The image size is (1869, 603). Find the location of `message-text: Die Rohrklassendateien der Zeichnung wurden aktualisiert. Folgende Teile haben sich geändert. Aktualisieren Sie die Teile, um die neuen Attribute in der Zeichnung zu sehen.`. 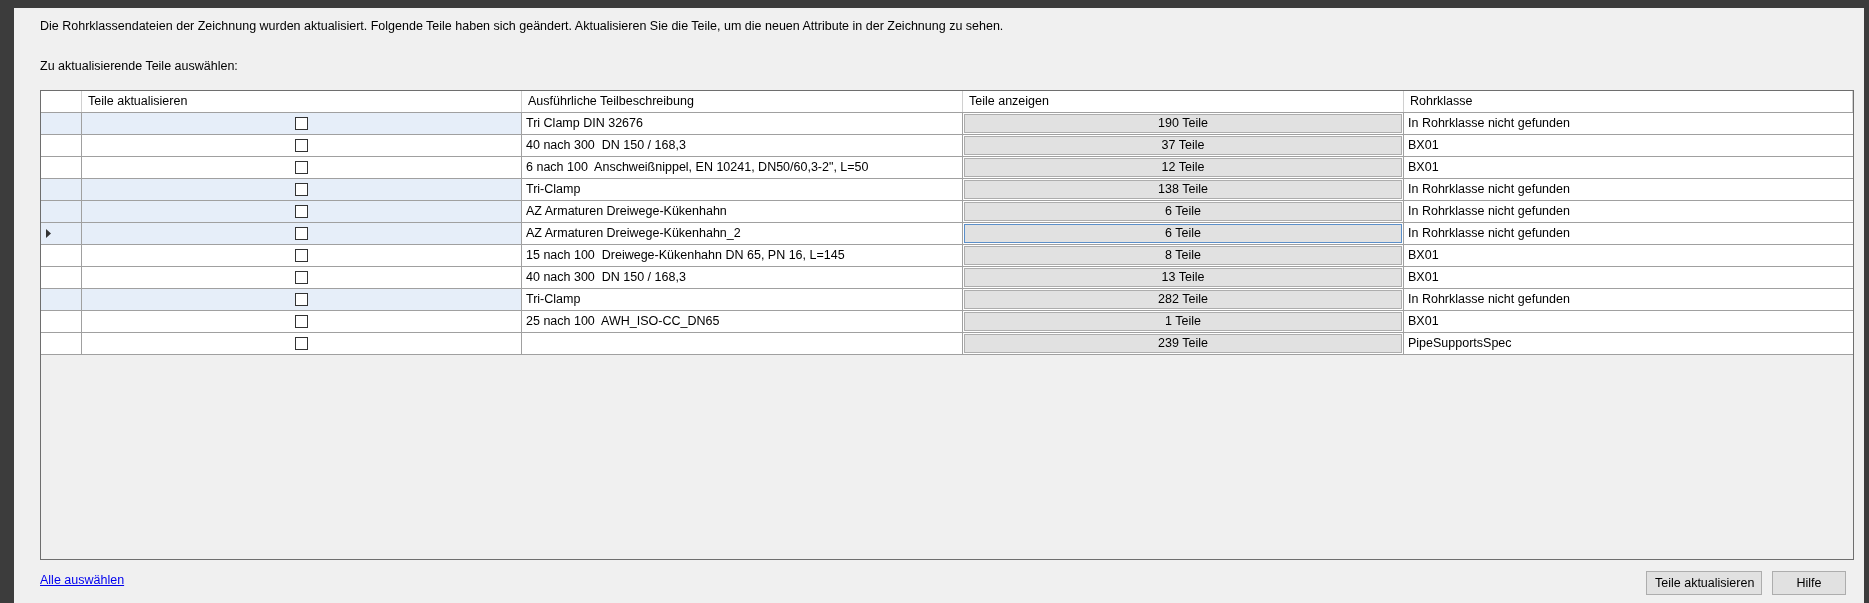

message-text: Die Rohrklassendateien der Zeichnung wurden aktualisiert. Folgende Teile haben sich geändert. Aktualisieren Sie die Teile, um die neuen Attribute in der Zeichnung zu sehen. is located at coordinates (522, 26).